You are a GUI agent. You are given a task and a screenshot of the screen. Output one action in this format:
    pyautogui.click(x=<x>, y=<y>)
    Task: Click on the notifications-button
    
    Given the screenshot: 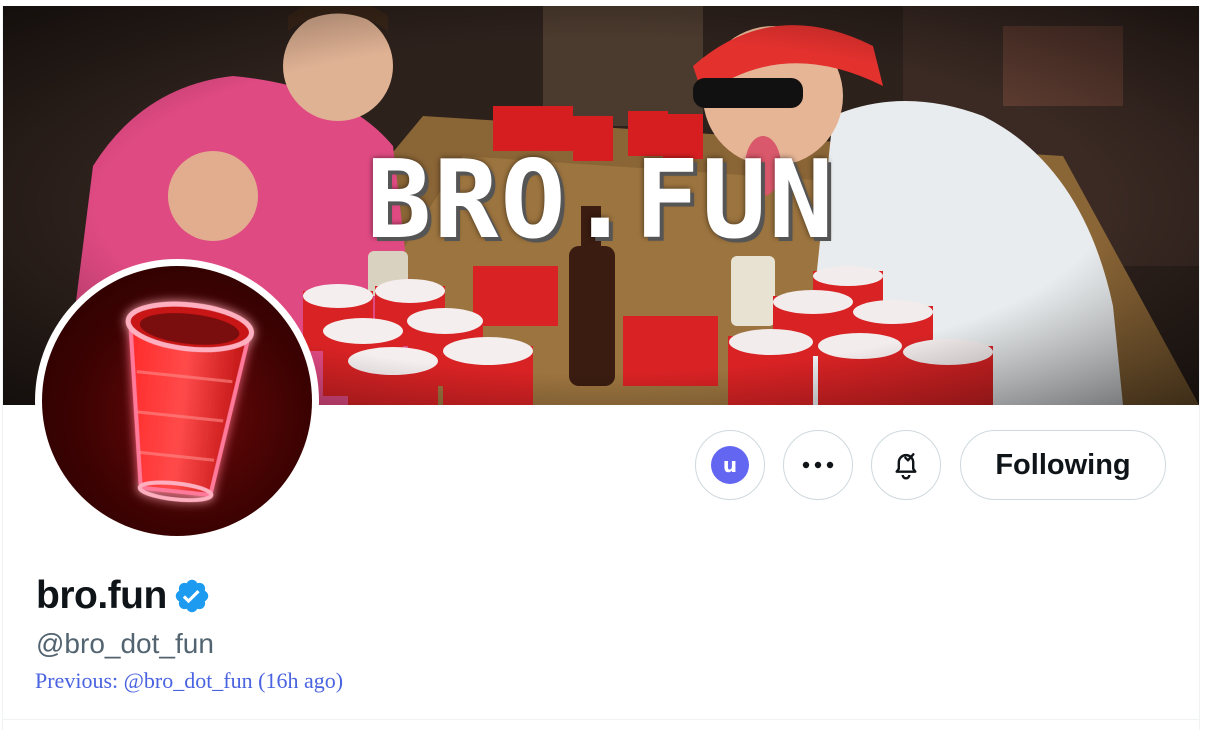 What is the action you would take?
    pyautogui.click(x=906, y=465)
    